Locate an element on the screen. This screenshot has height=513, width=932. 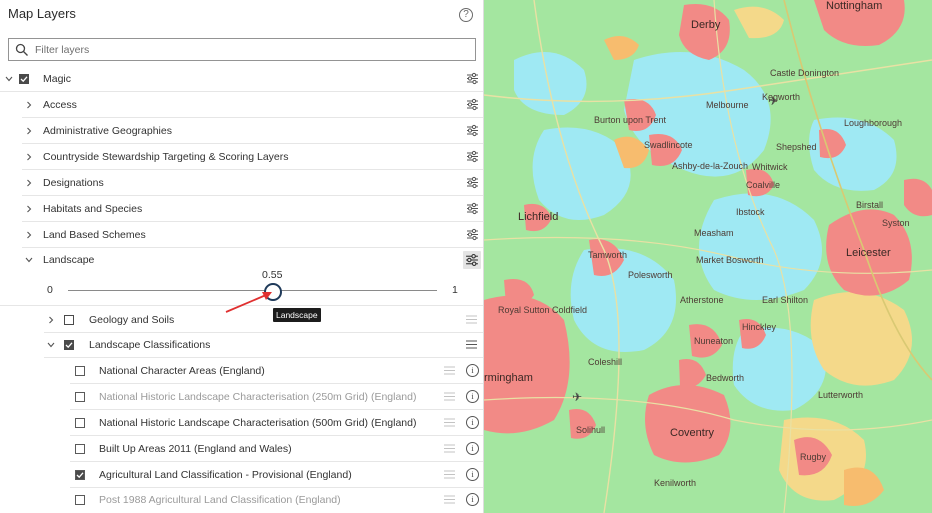
town-label: Whitwick is located at coordinates (770, 167).